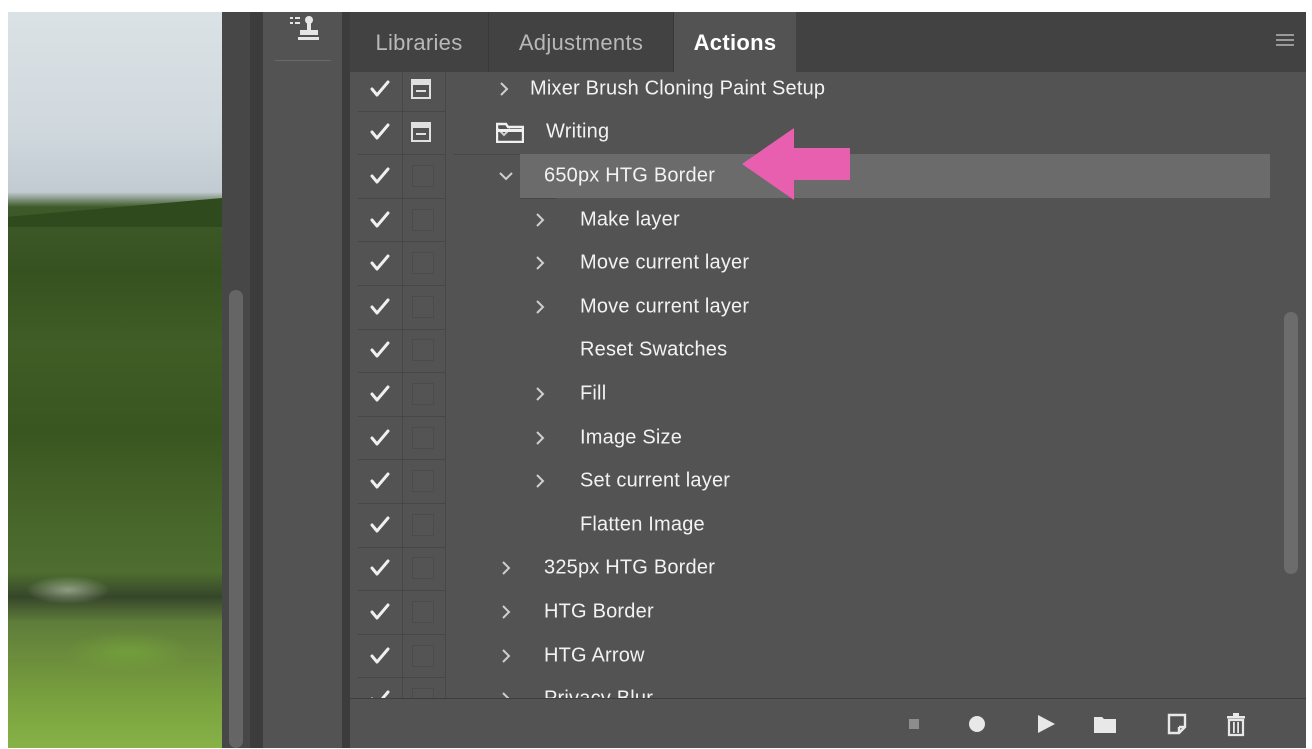 This screenshot has width=1312, height=749. What do you see at coordinates (735, 42) in the screenshot?
I see `tab-actions: Actions` at bounding box center [735, 42].